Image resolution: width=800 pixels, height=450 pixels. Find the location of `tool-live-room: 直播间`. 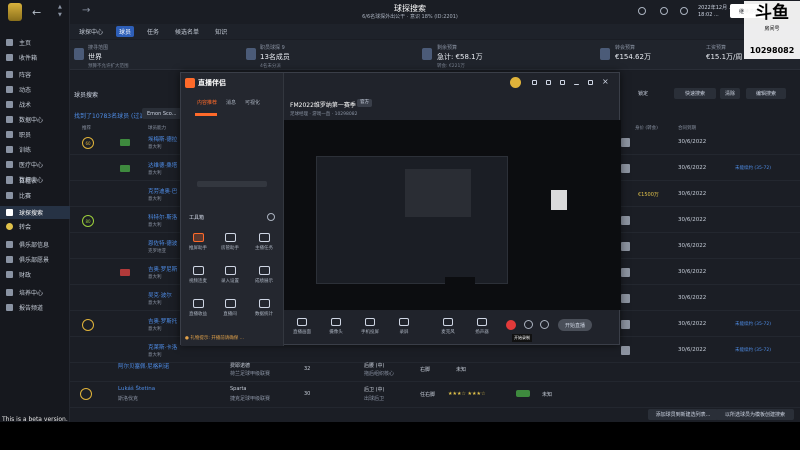

tool-live-room: 直播间 is located at coordinates (230, 308).